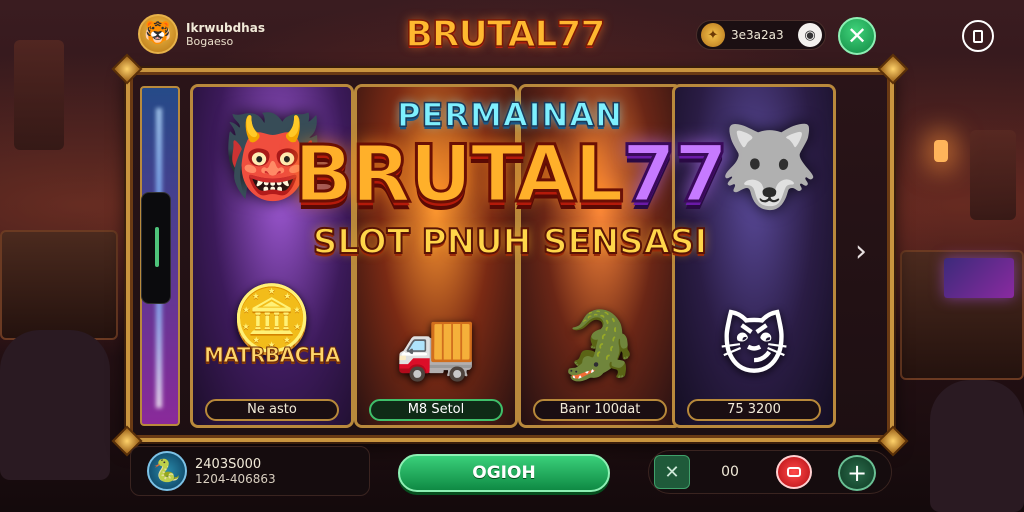 The width and height of the screenshot is (1024, 512). I want to click on add-button: +, so click(857, 473).